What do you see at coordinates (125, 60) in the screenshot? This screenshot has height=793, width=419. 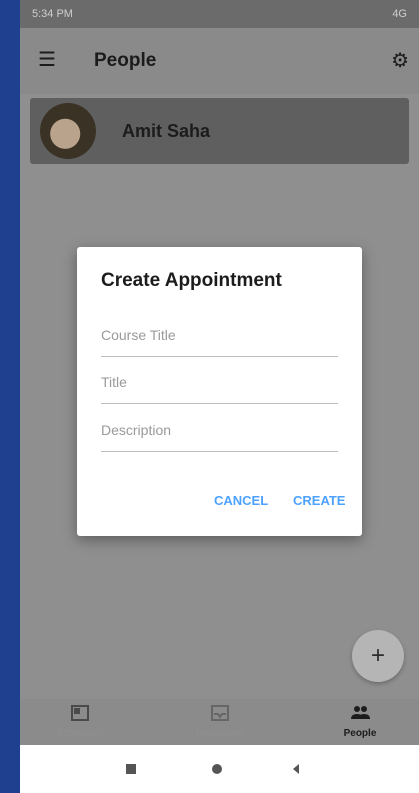 I see `page-title: People` at bounding box center [125, 60].